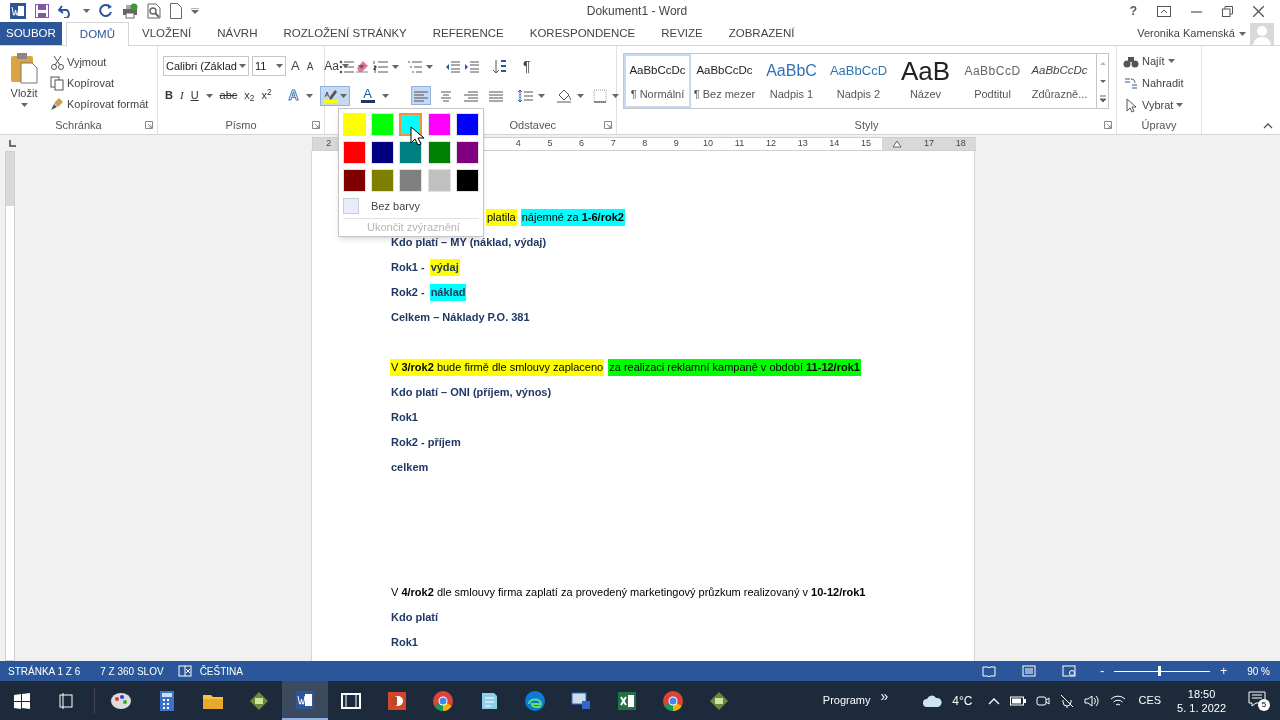 The image size is (1280, 720). I want to click on eraser-icon, so click(362, 66).